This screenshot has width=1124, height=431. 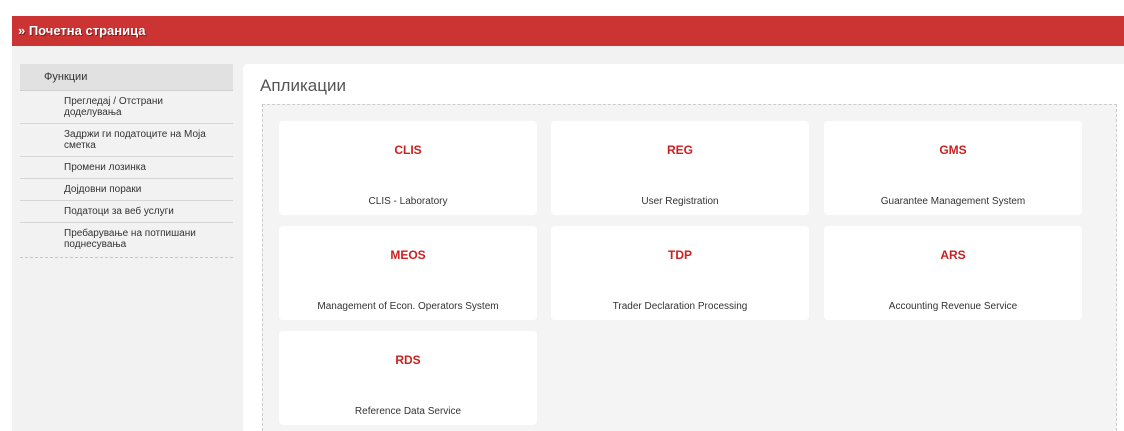 I want to click on app-name: CLIS - Laboratory, so click(x=408, y=201).